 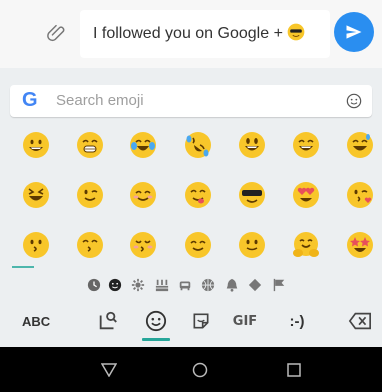 What do you see at coordinates (245, 321) in the screenshot?
I see `gif-key: GIF` at bounding box center [245, 321].